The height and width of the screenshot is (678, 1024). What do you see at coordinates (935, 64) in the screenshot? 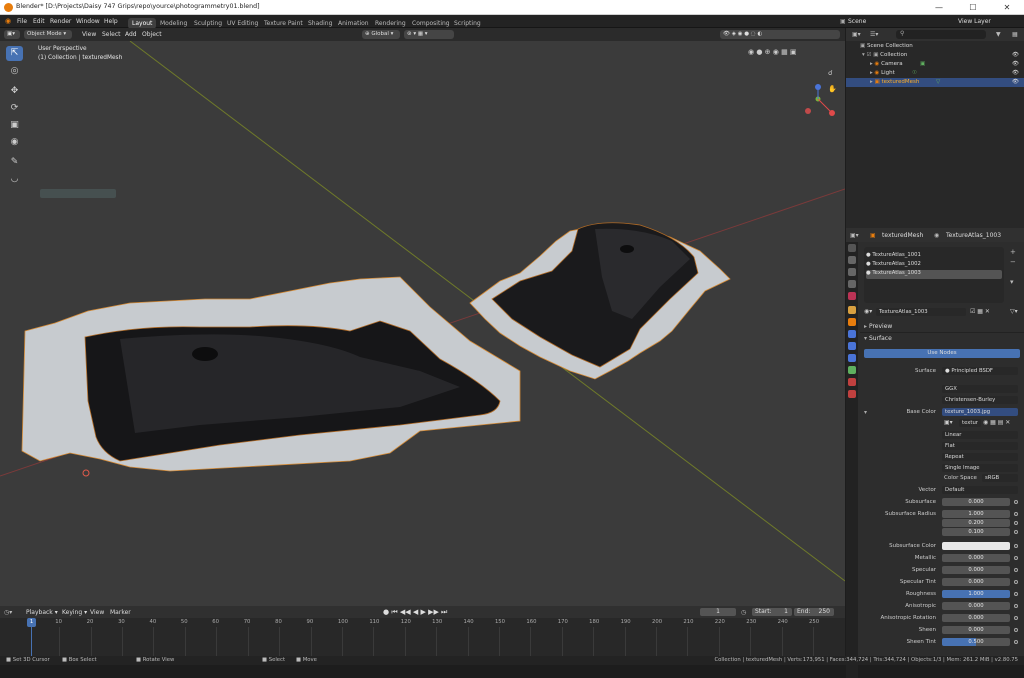
I see `outliner-row-camera: ▸ ◉ Camera ▣ 👁` at bounding box center [935, 64].